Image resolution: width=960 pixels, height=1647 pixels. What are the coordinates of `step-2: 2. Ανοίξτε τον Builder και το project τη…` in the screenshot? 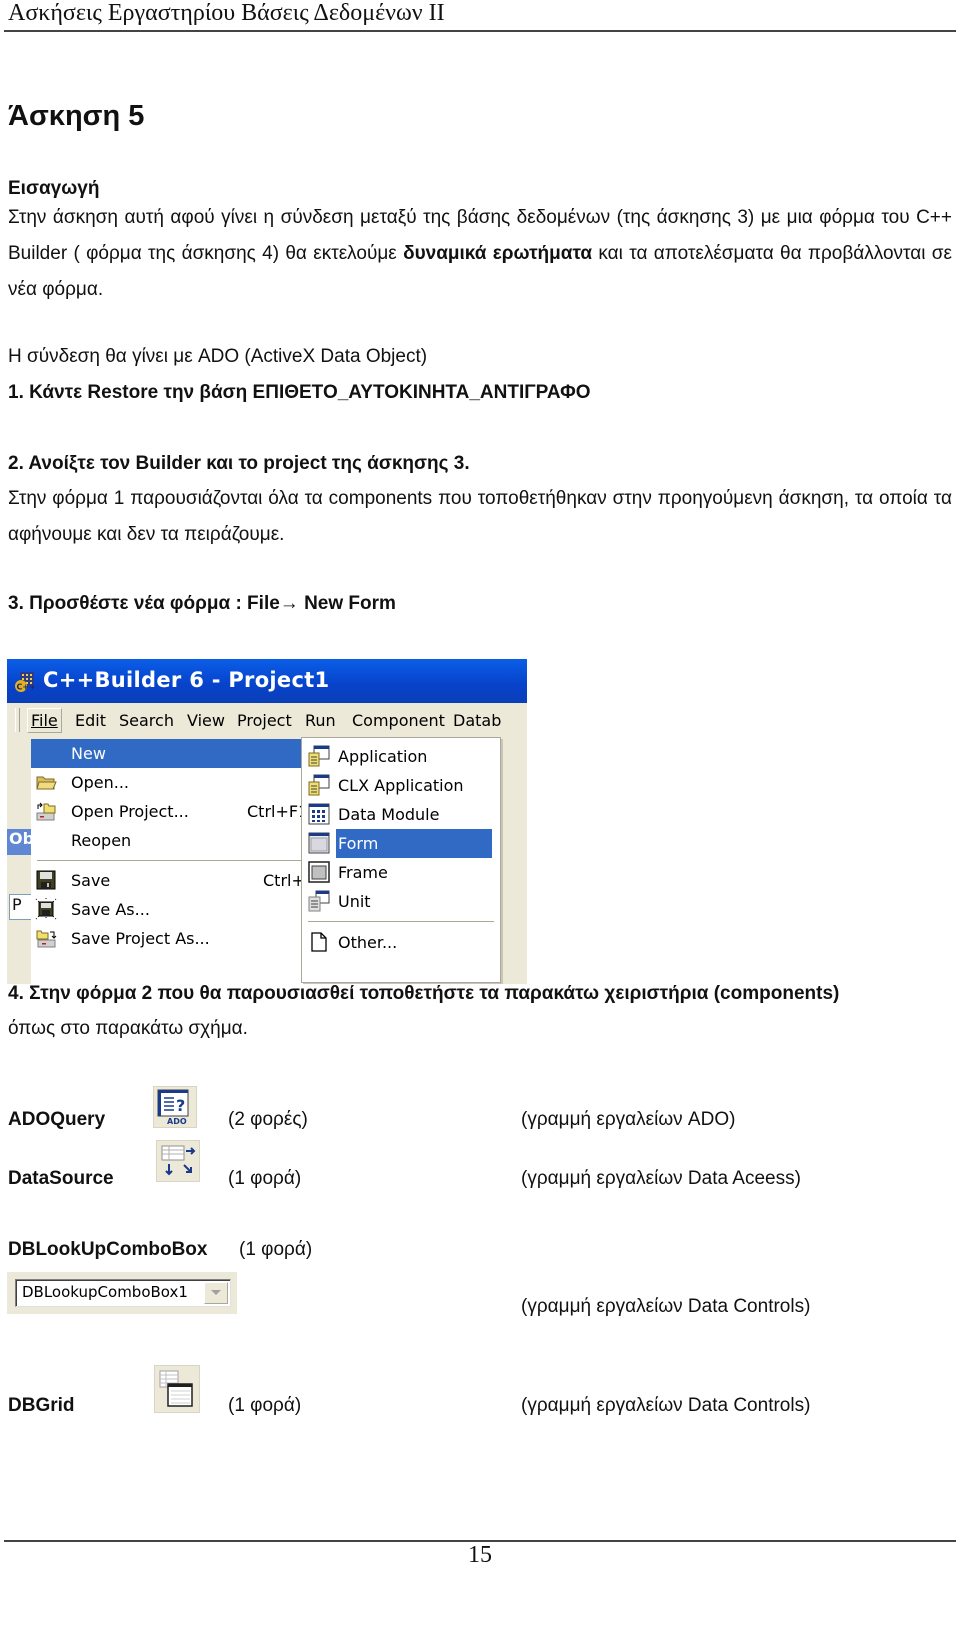 It's located at (239, 463).